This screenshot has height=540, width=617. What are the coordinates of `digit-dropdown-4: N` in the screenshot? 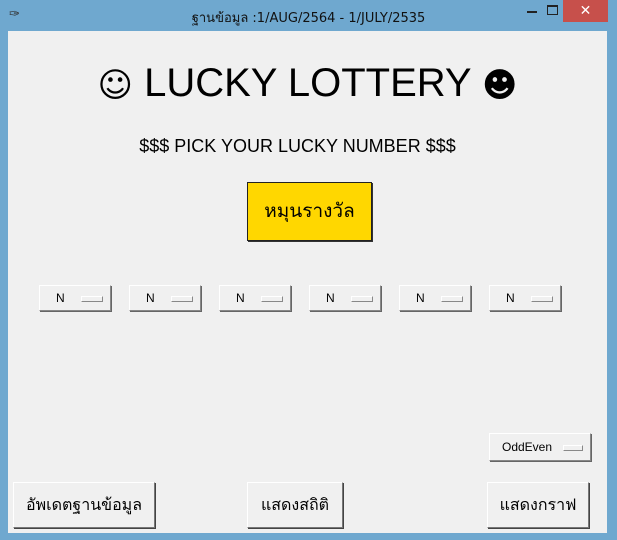 It's located at (345, 298).